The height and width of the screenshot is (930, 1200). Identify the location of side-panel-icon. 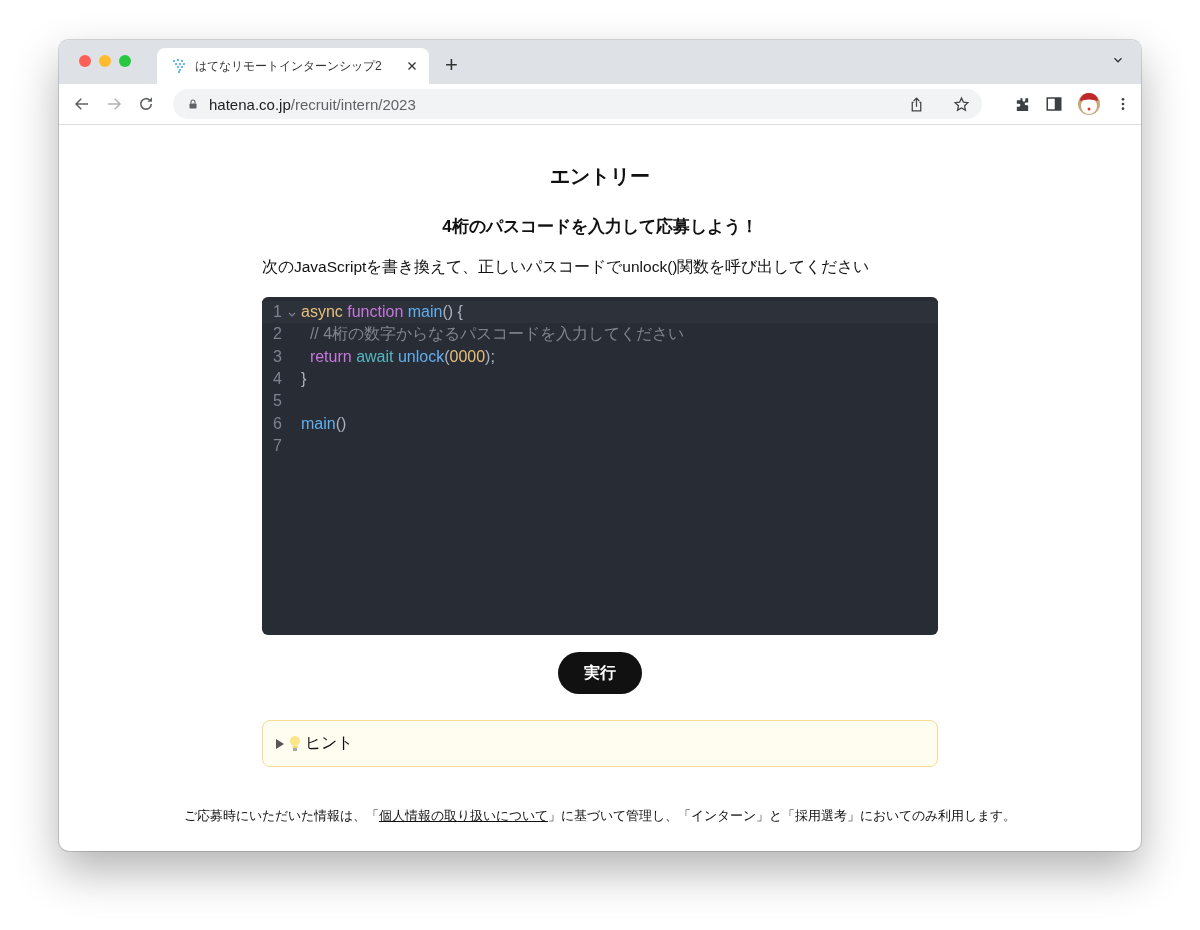
(1054, 104).